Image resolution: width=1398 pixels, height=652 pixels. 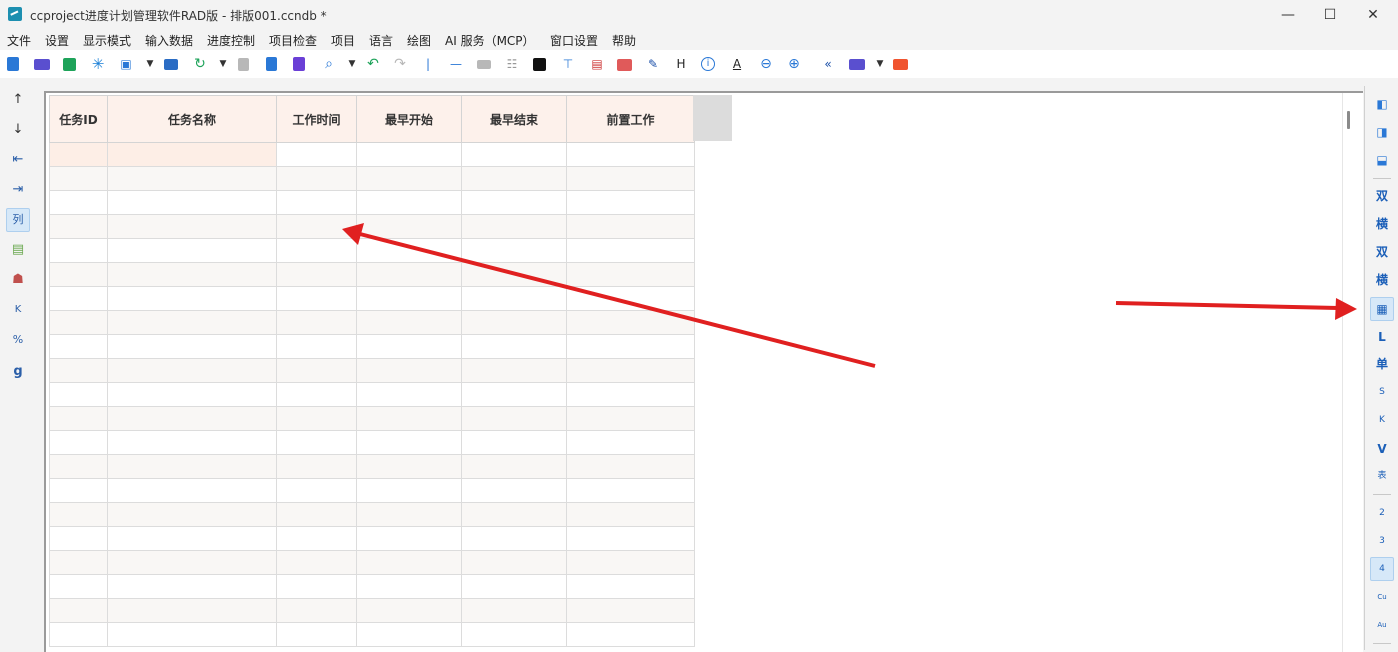 What do you see at coordinates (1382, 252) in the screenshot?
I see `double-view-plus-button: 双` at bounding box center [1382, 252].